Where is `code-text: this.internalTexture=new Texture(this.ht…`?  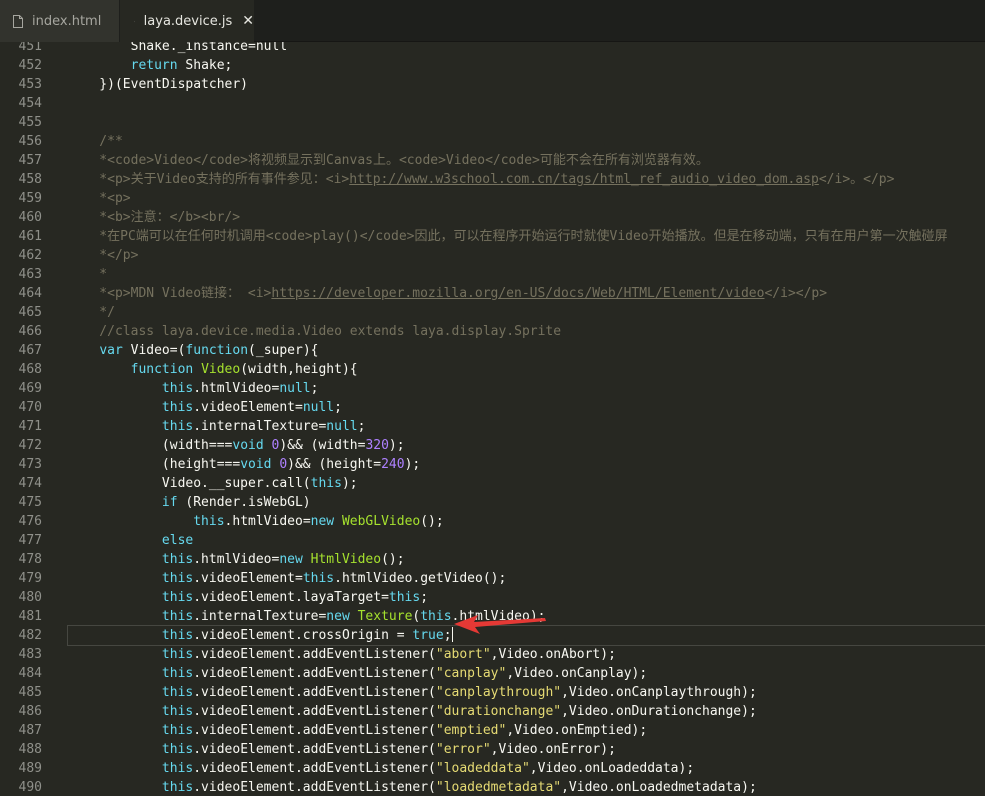
code-text: this.internalTexture=new Texture(this.ht… is located at coordinates (526, 616).